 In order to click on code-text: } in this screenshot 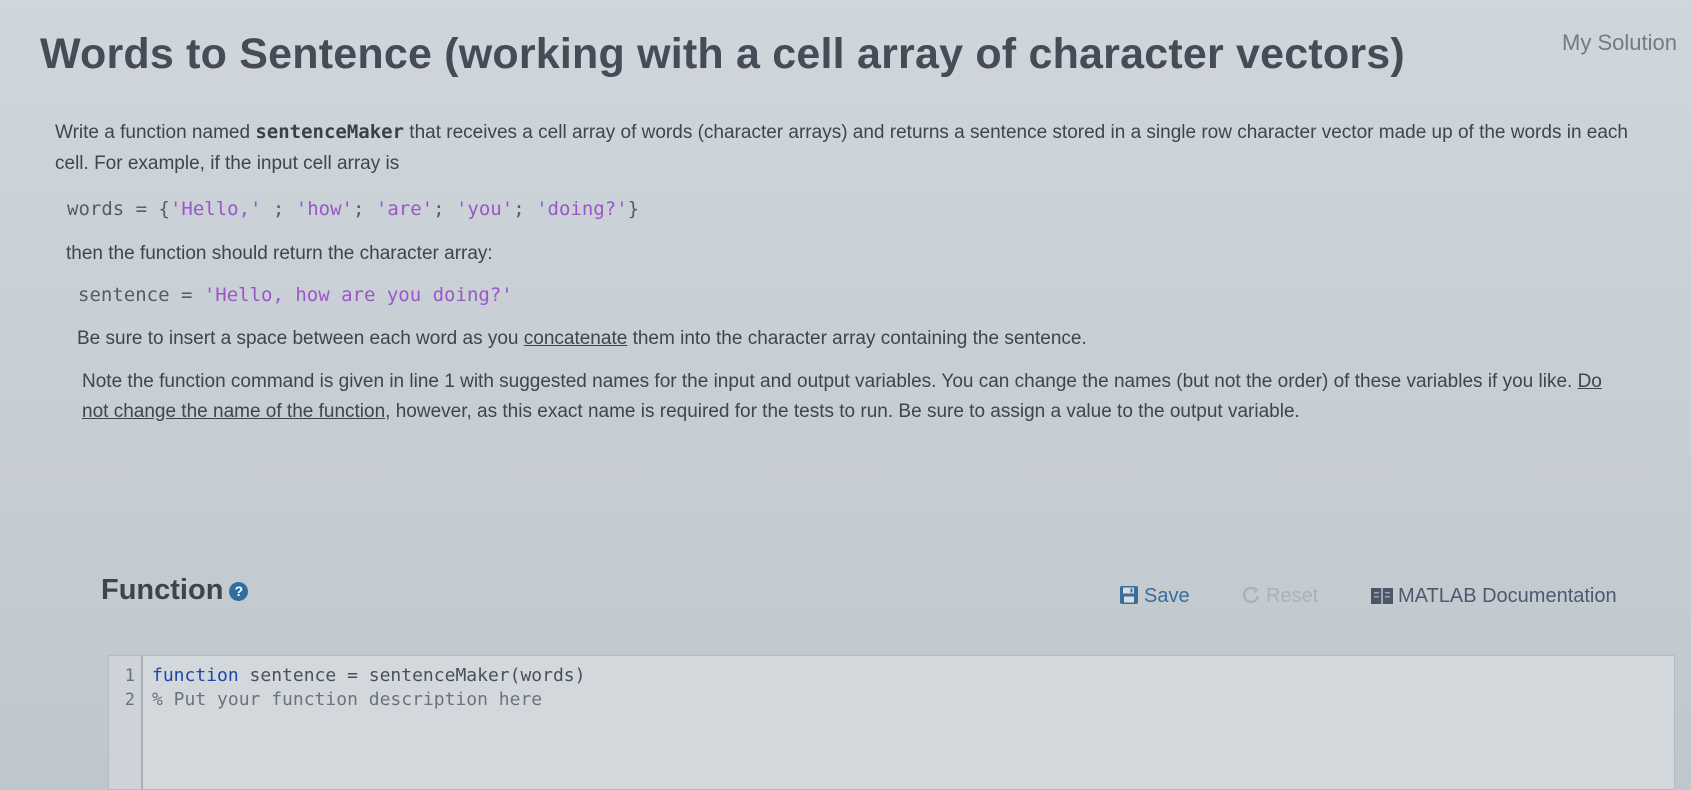, I will do `click(633, 209)`.